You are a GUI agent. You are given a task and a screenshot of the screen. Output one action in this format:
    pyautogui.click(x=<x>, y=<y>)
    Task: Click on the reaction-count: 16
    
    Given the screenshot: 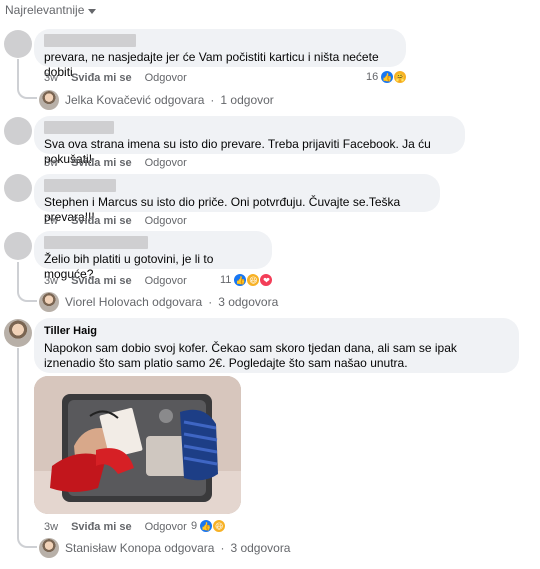 What is the action you would take?
    pyautogui.click(x=372, y=77)
    